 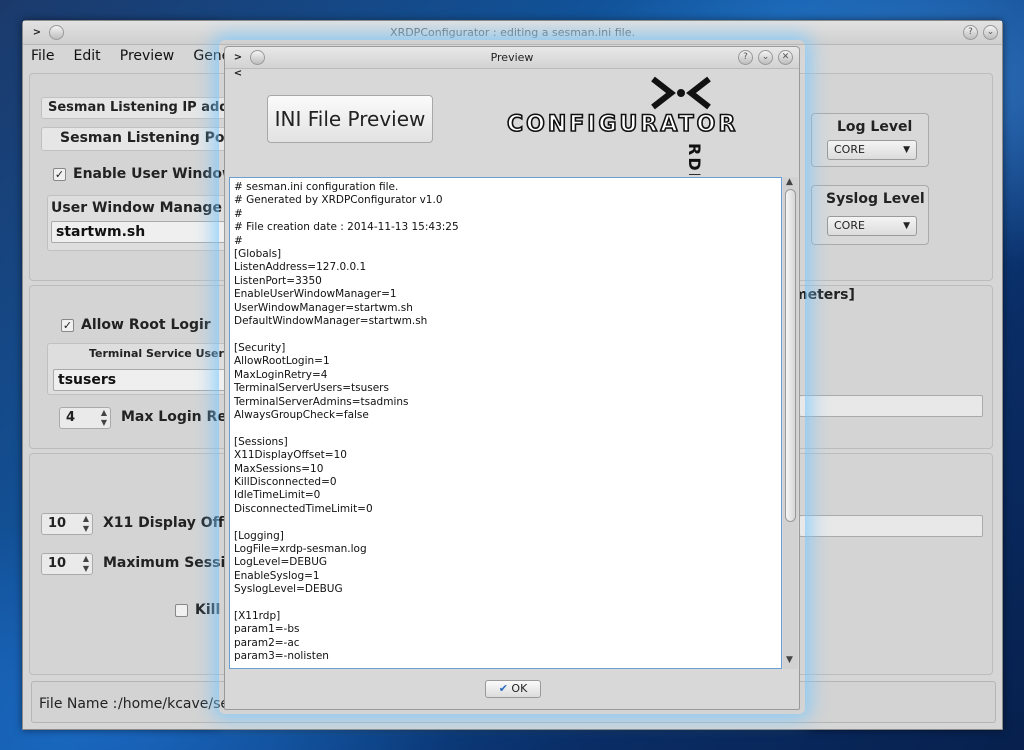 I want to click on kill-disconnected-checkbox, so click(x=181, y=610).